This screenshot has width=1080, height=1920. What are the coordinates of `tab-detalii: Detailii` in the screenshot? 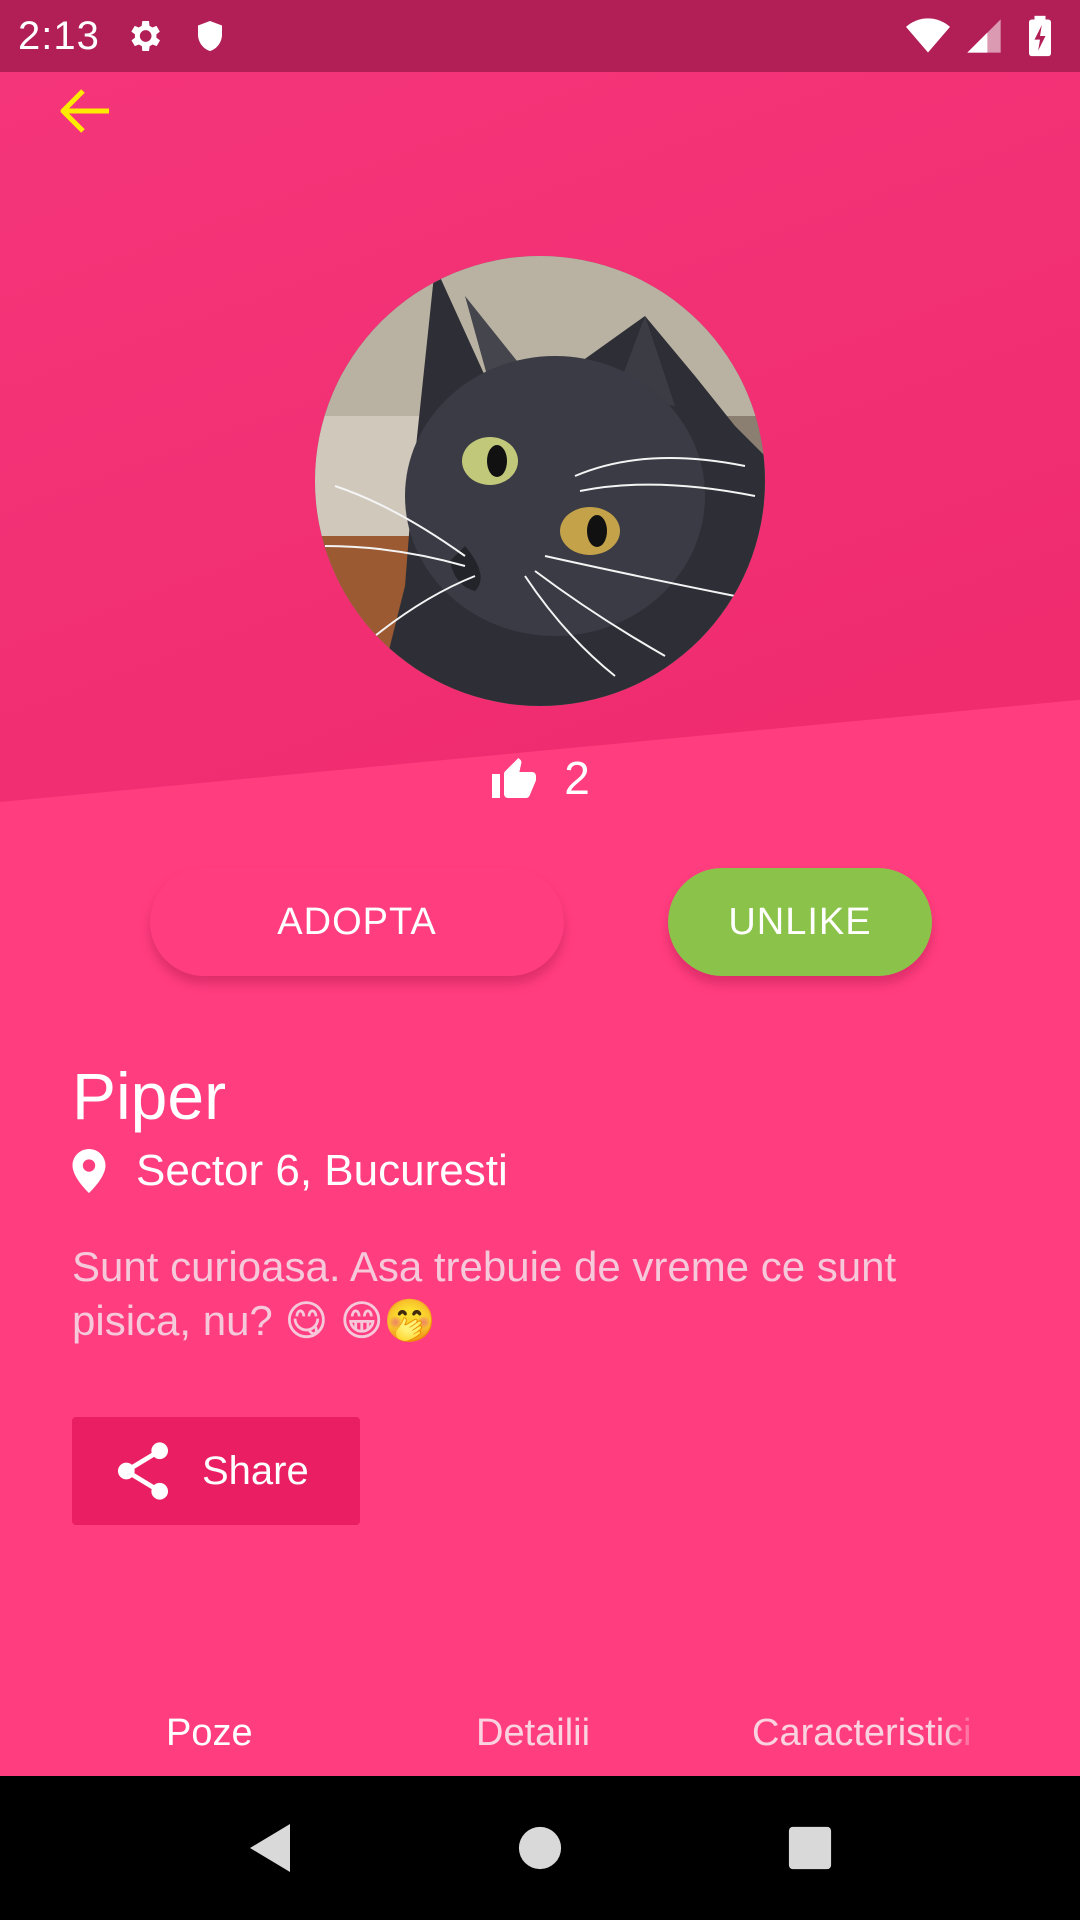 It's located at (533, 1733).